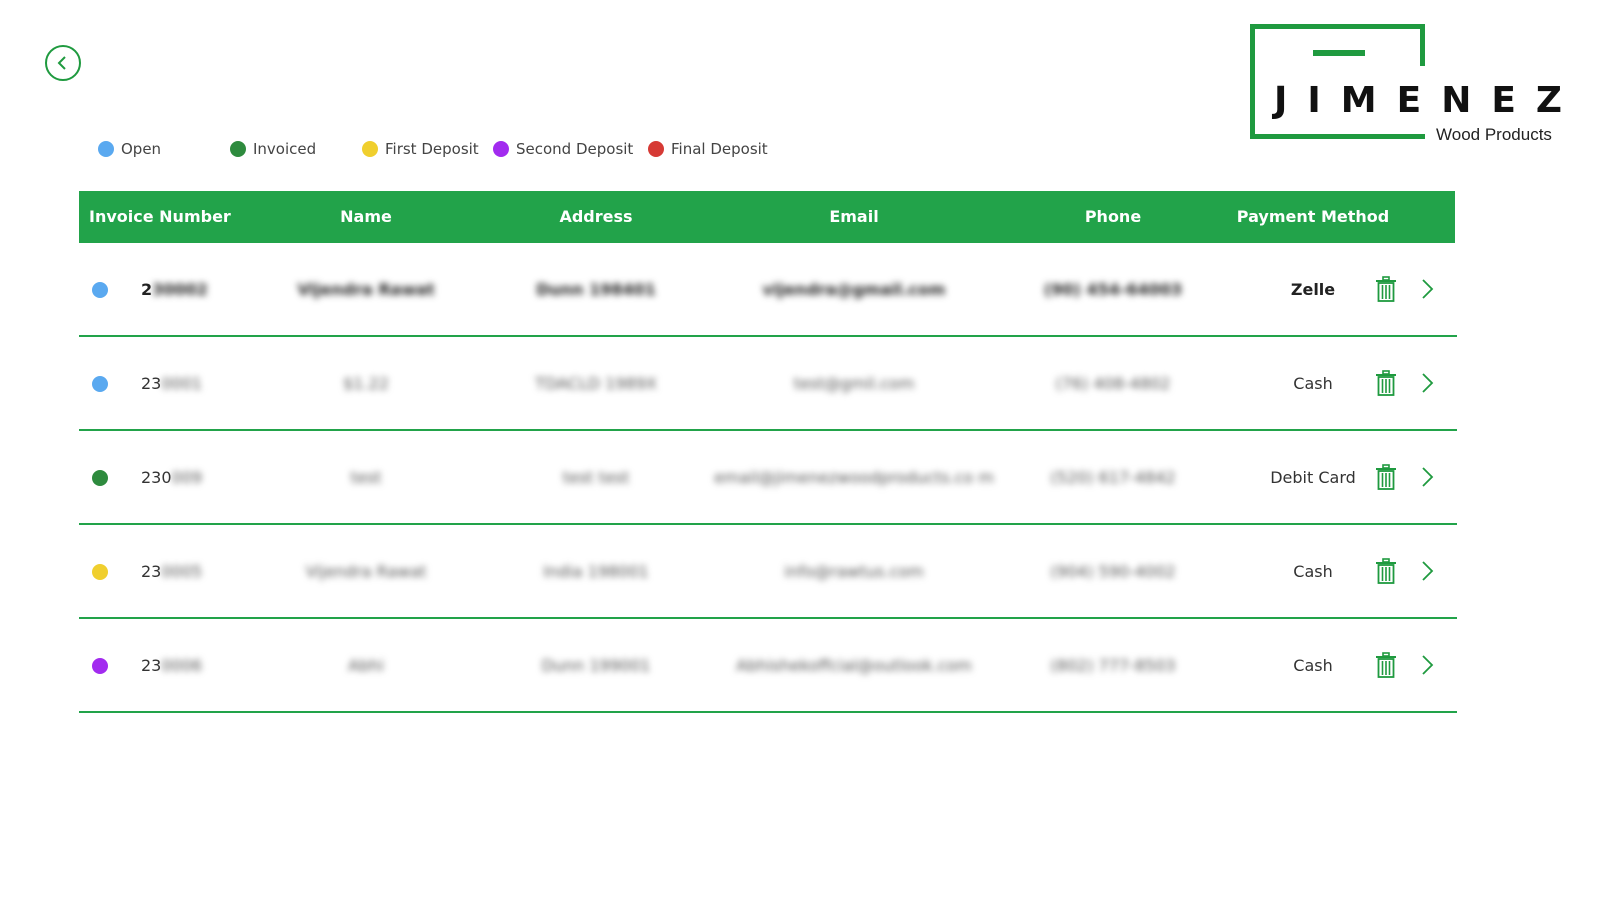  I want to click on address-cell: Dunn 198401, so click(596, 289).